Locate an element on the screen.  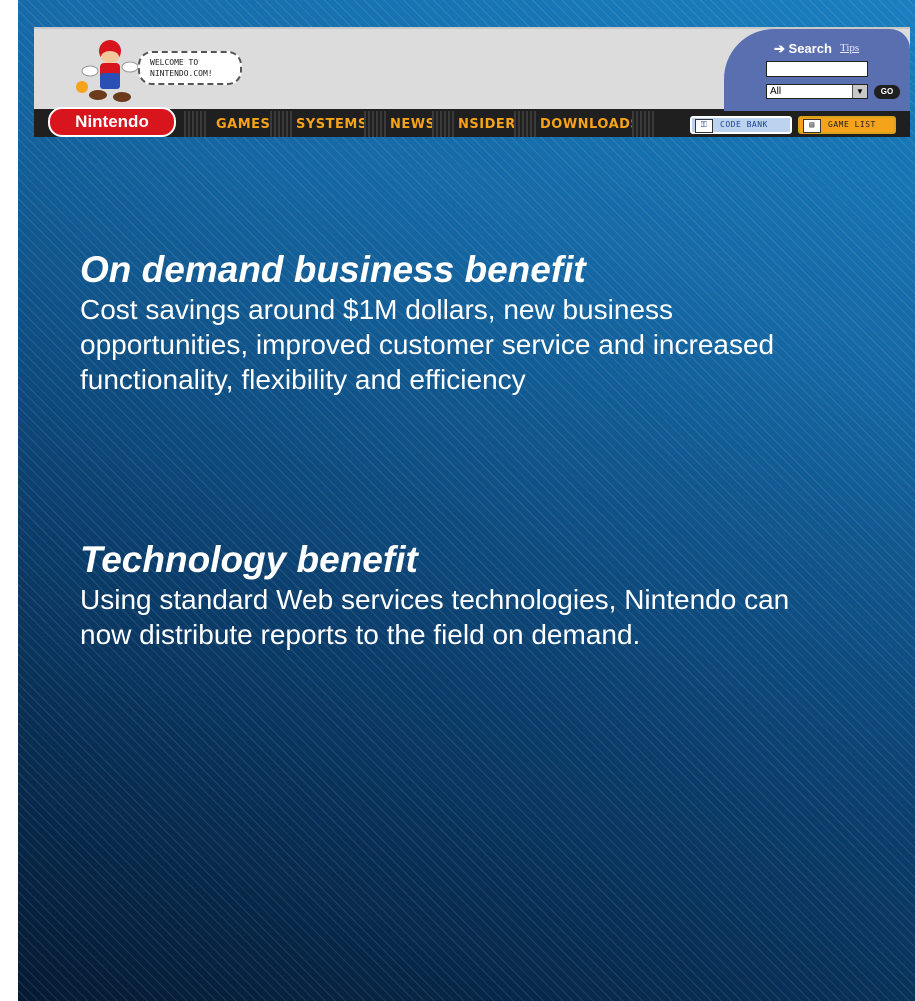
search-scope-value: All is located at coordinates (776, 91).